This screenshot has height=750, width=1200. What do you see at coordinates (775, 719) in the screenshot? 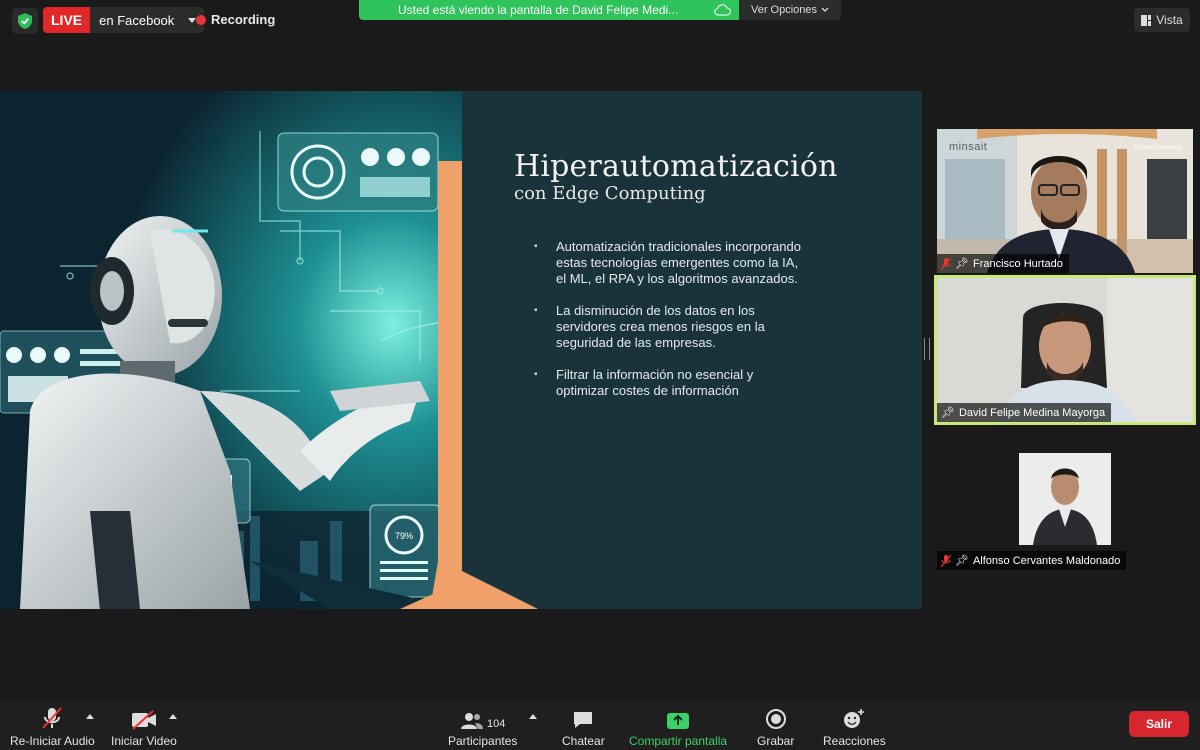
I see `record-icon` at bounding box center [775, 719].